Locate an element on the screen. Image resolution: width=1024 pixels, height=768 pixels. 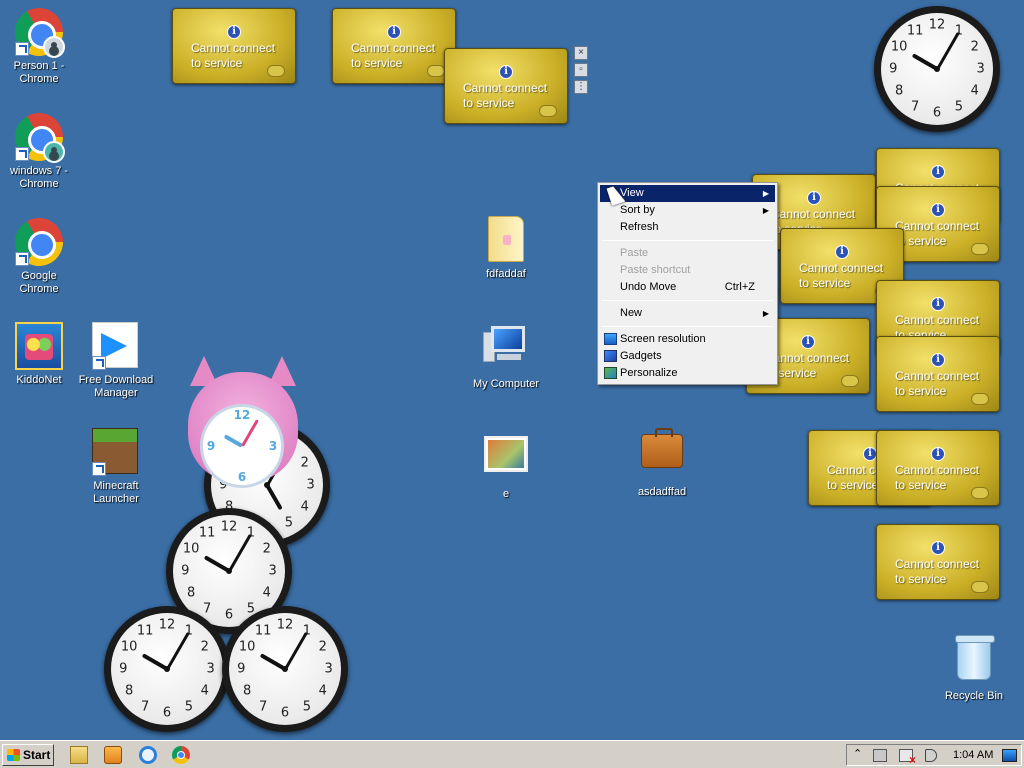
show-hidden-icons-button: ⌃ is located at coordinates (857, 753).